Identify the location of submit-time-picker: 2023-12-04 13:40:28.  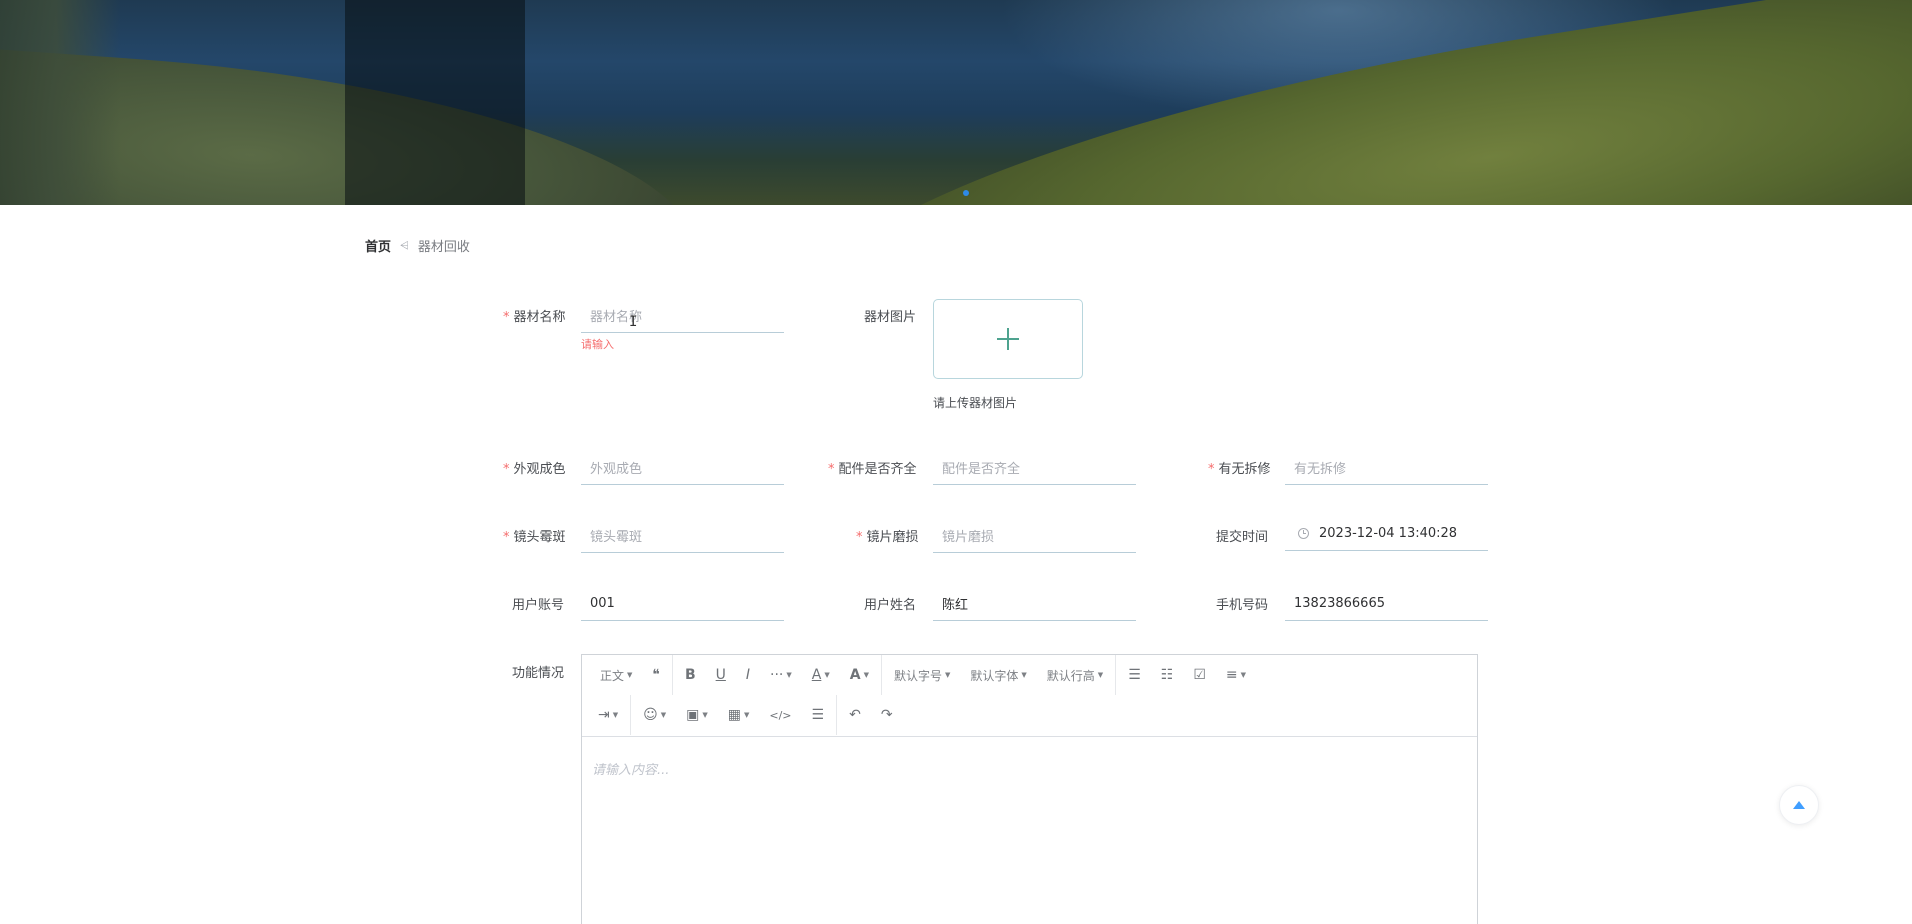
(1386, 534).